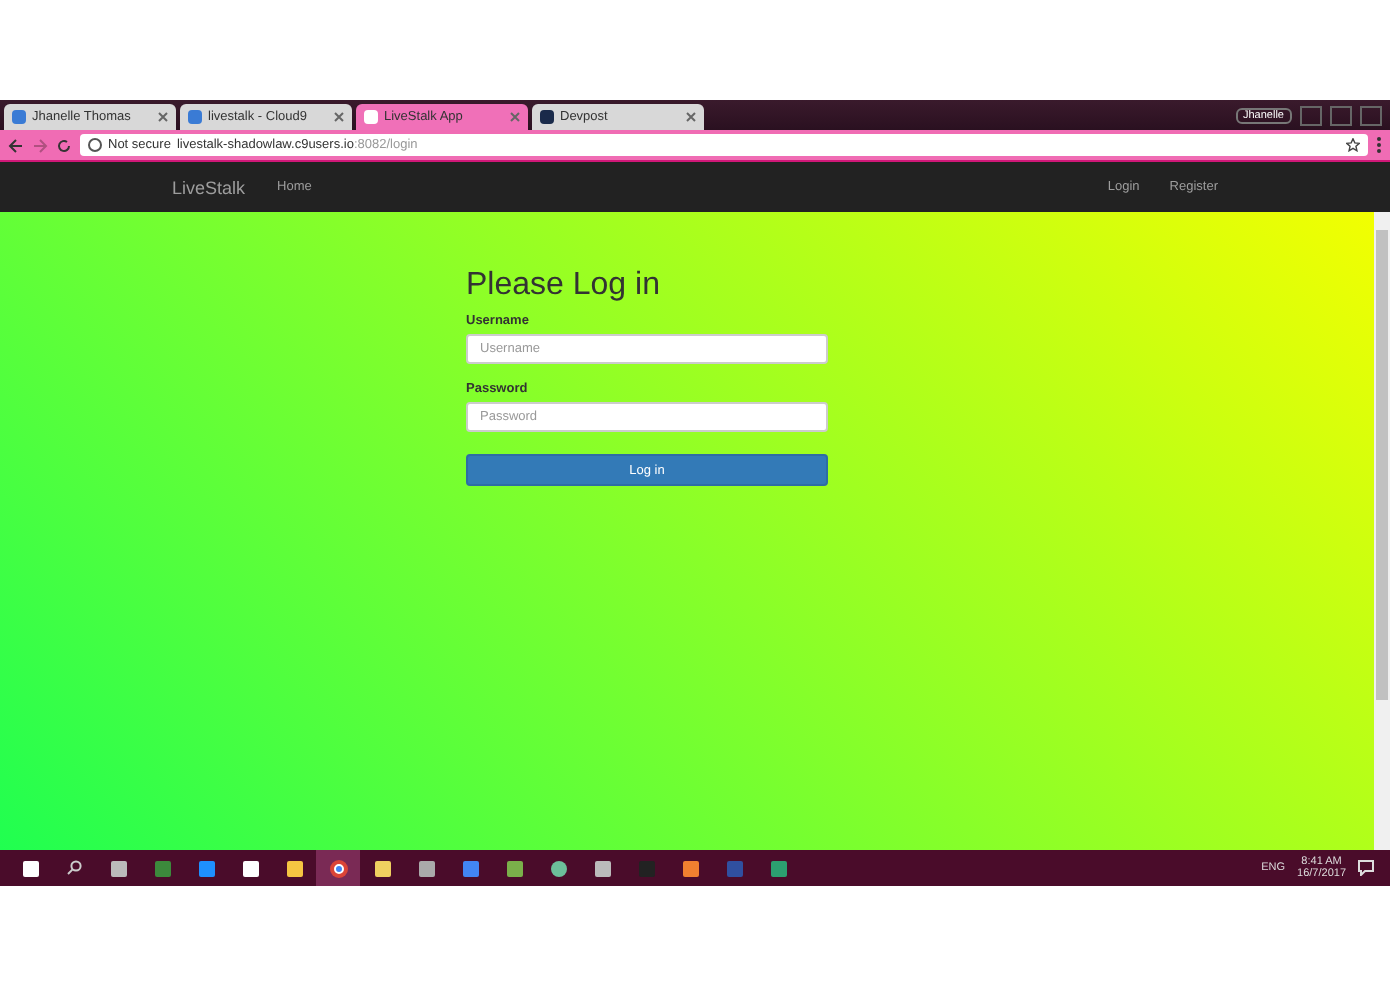  What do you see at coordinates (64, 145) in the screenshot?
I see `reload-icon` at bounding box center [64, 145].